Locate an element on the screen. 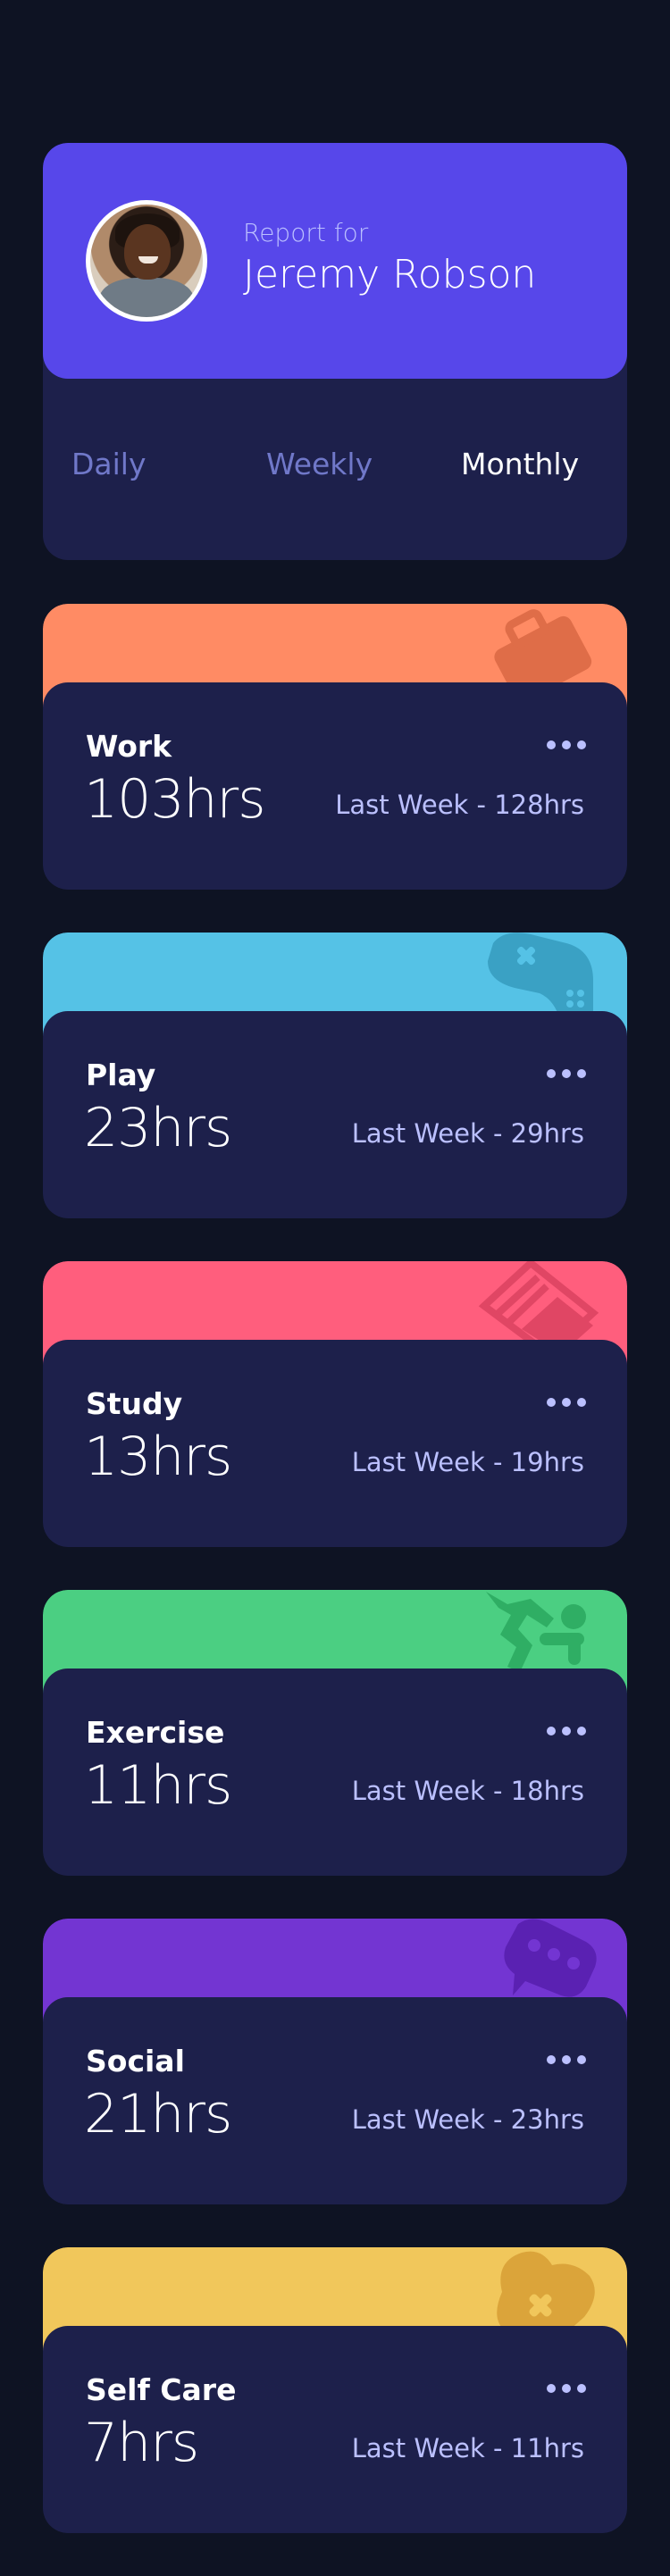  chat-icon is located at coordinates (550, 1958).